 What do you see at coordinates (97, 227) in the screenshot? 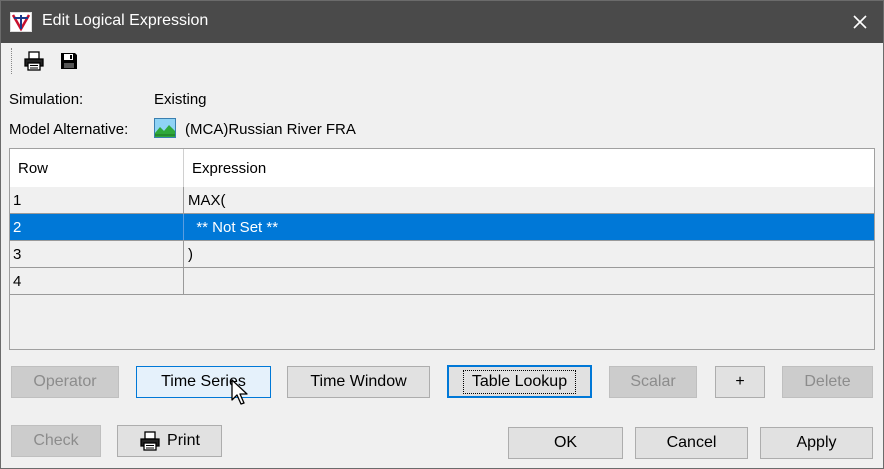
I see `row-number-cell: 2` at bounding box center [97, 227].